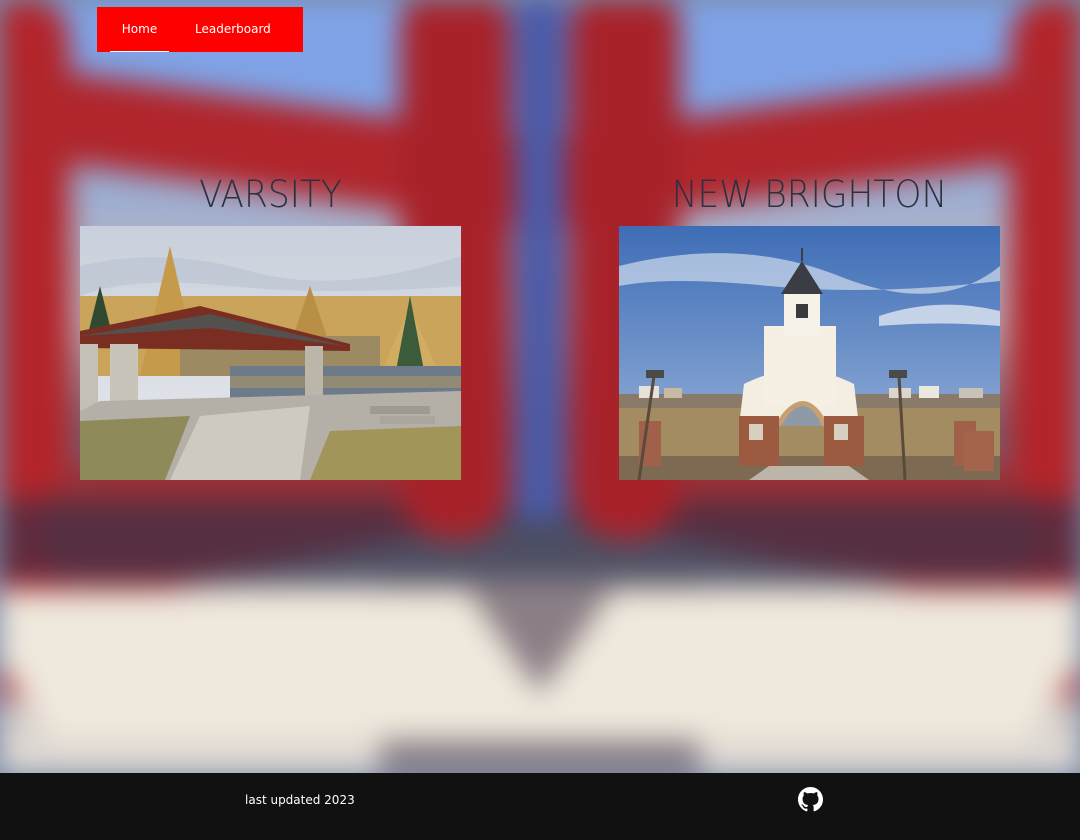 This screenshot has width=1080, height=840. Describe the element at coordinates (300, 800) in the screenshot. I see `last-updated-text: last updated 2023` at that location.